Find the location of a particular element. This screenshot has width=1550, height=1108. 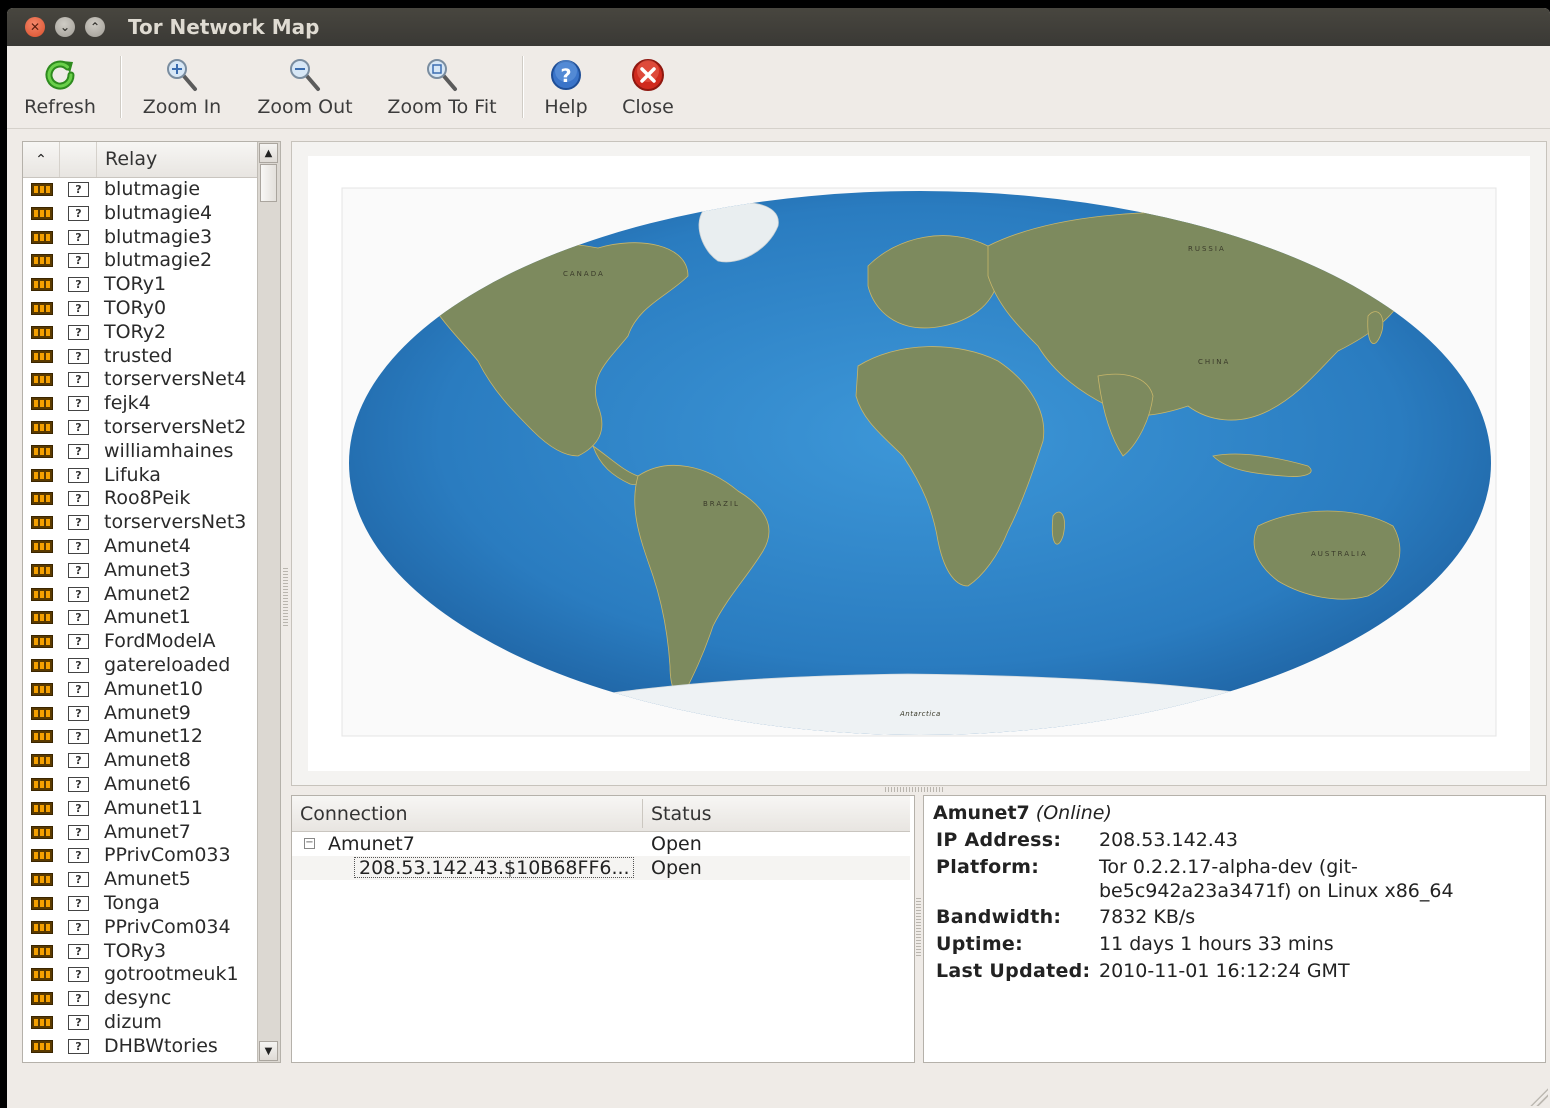

relay-row: ? blutmagie3 is located at coordinates (140, 238).